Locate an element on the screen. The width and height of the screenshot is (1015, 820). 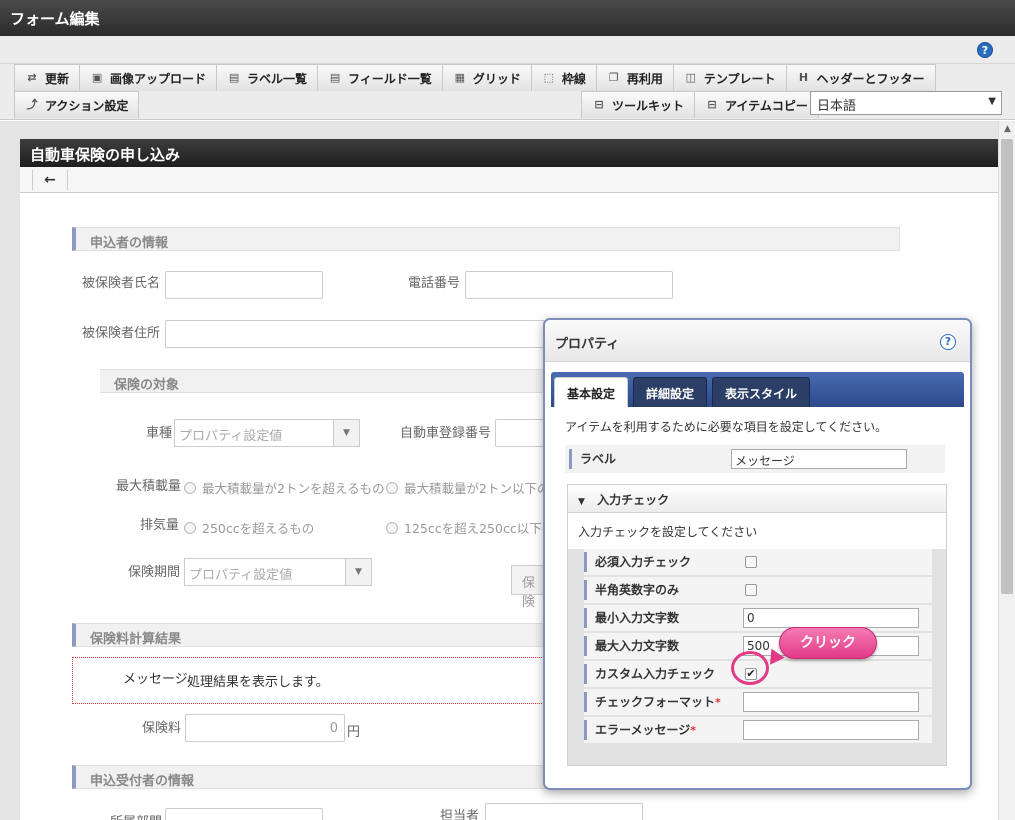
toolkit-icon: ⊟ is located at coordinates (599, 104).